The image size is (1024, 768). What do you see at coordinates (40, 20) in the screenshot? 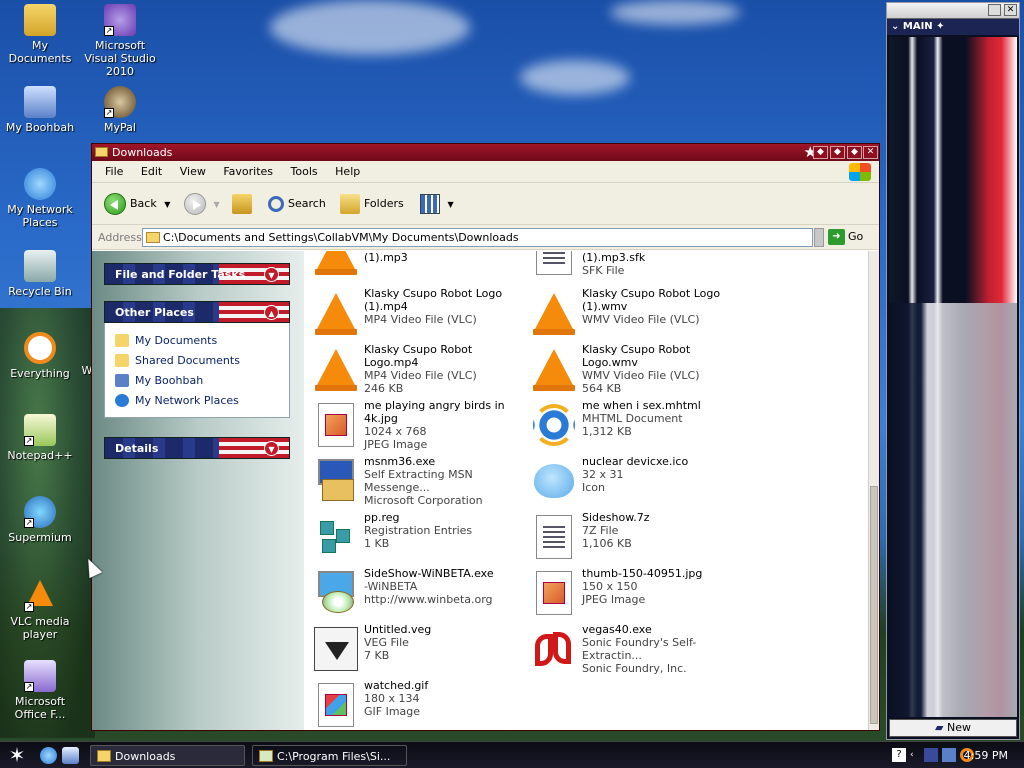
I see `my-documents-icon` at bounding box center [40, 20].